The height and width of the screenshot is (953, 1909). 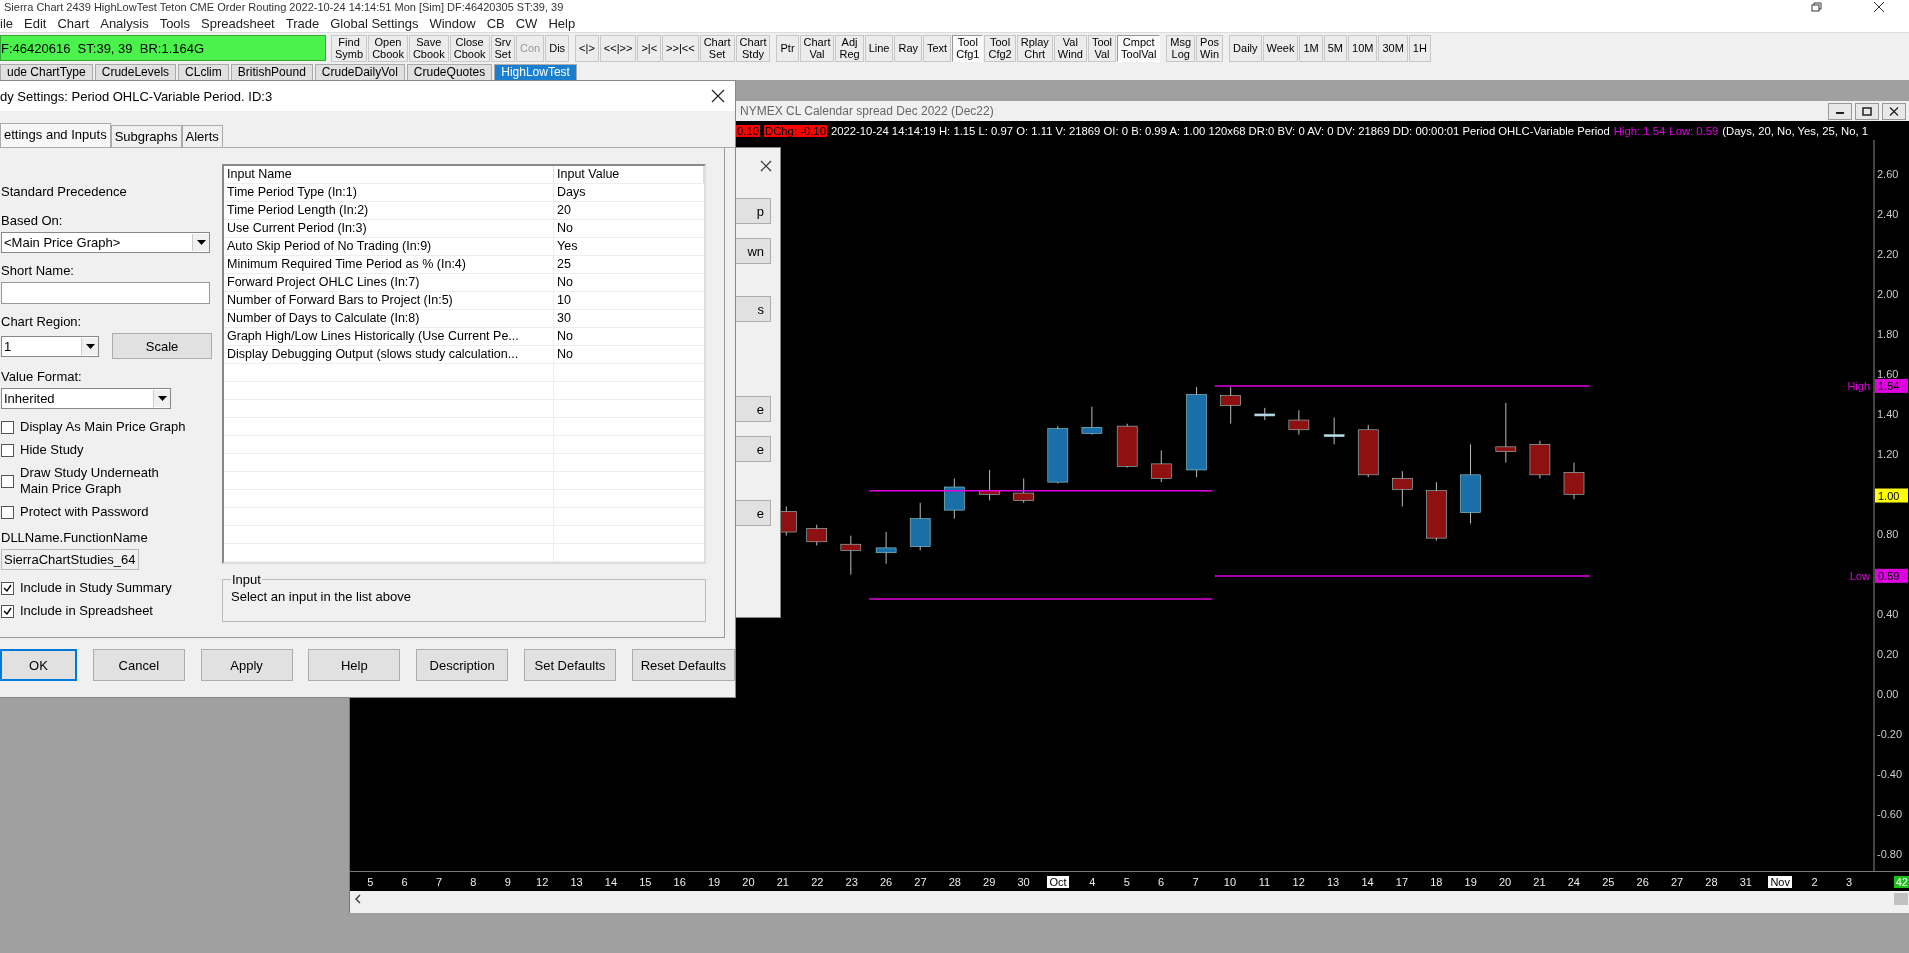 I want to click on toolbar-button: Close Cbook, so click(x=469, y=48).